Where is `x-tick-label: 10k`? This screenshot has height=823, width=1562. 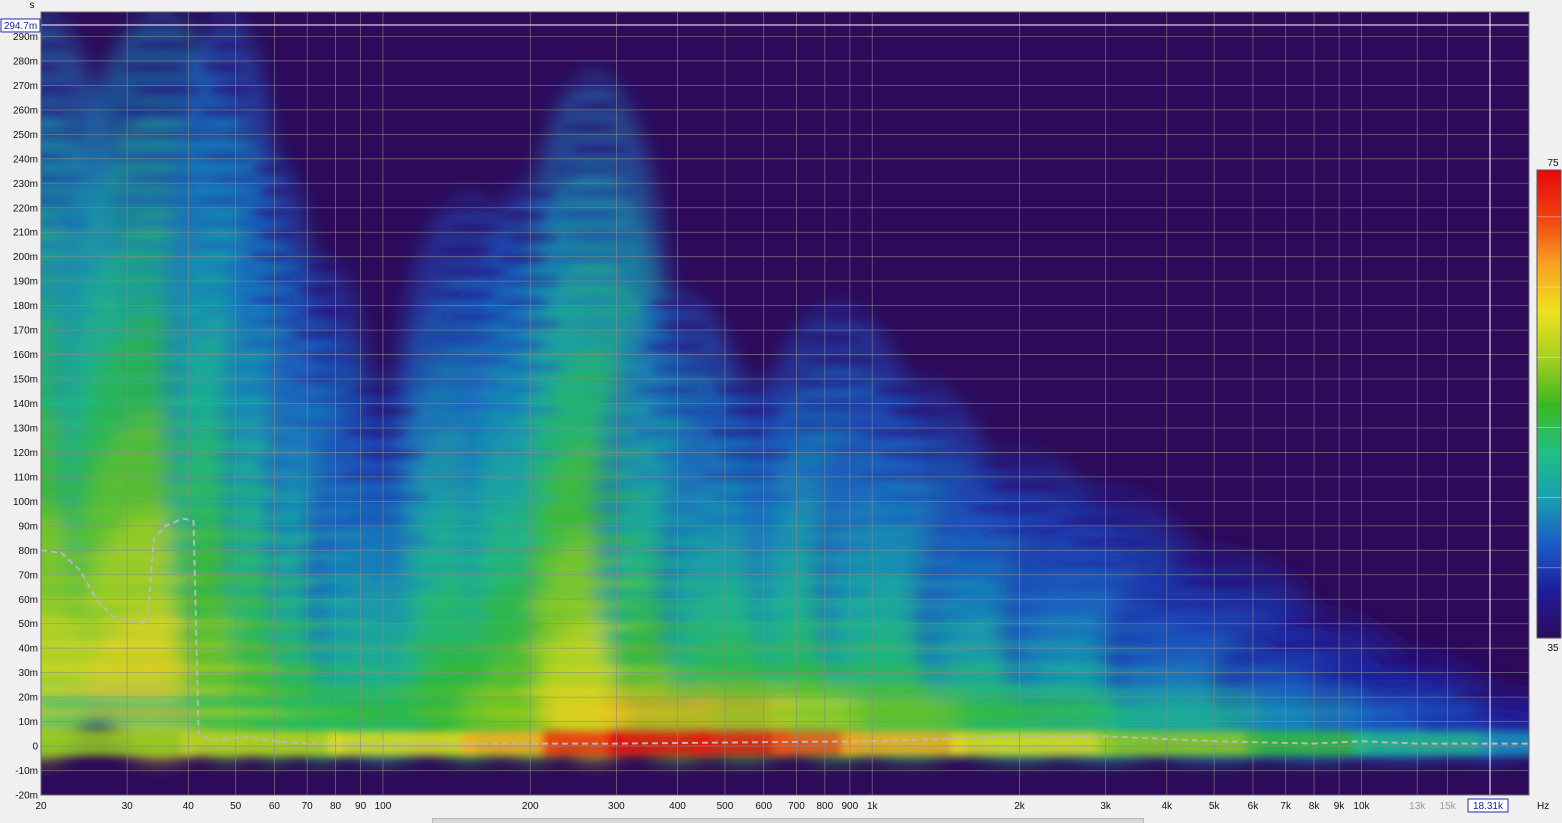 x-tick-label: 10k is located at coordinates (1361, 806).